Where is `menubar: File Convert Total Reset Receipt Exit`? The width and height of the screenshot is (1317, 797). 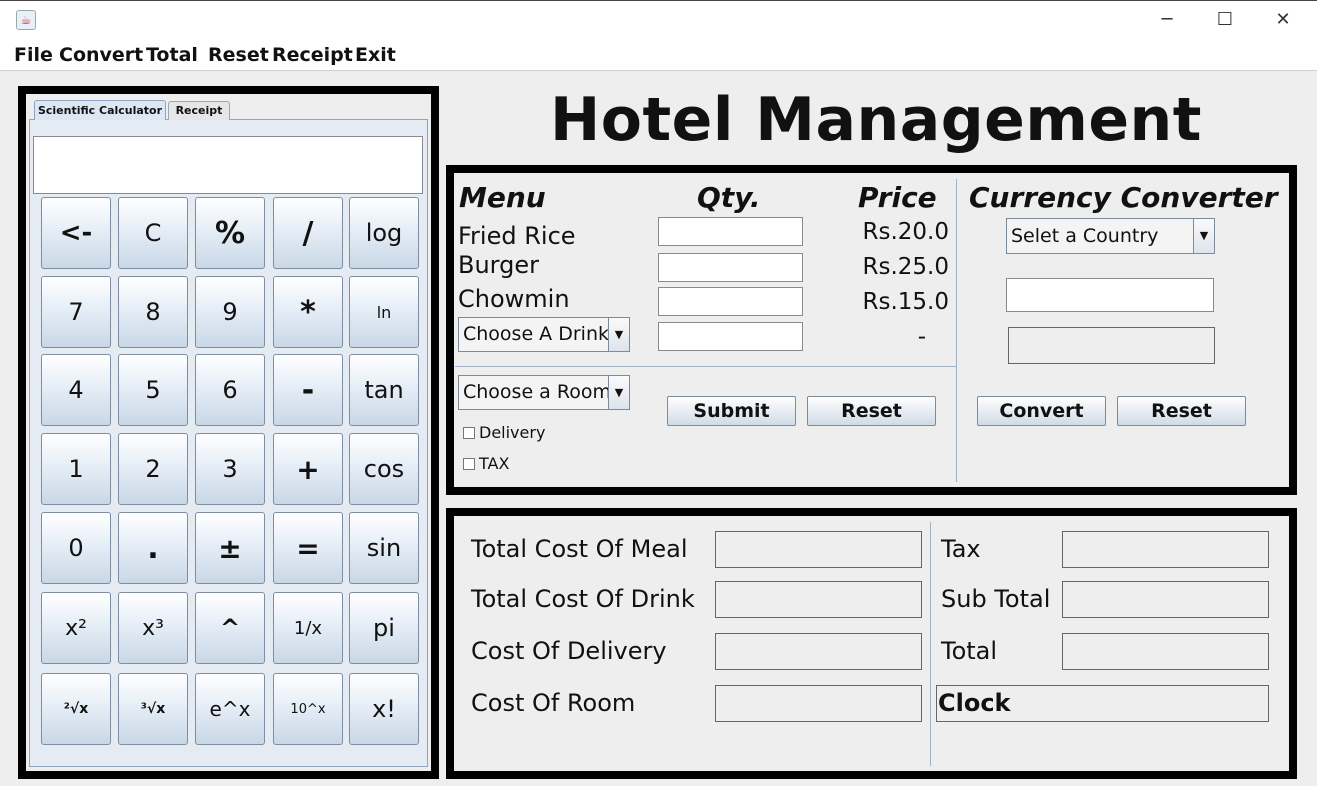
menubar: File Convert Total Reset Receipt Exit is located at coordinates (658, 55).